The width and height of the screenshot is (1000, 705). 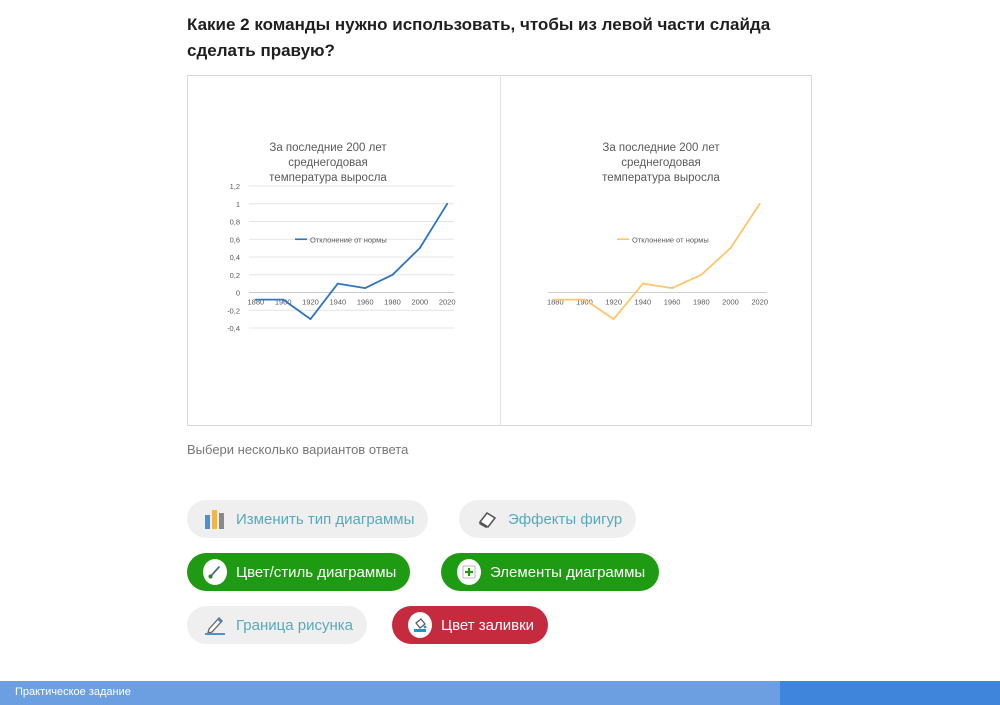 I want to click on y-tick-label: 0,8, so click(x=235, y=222).